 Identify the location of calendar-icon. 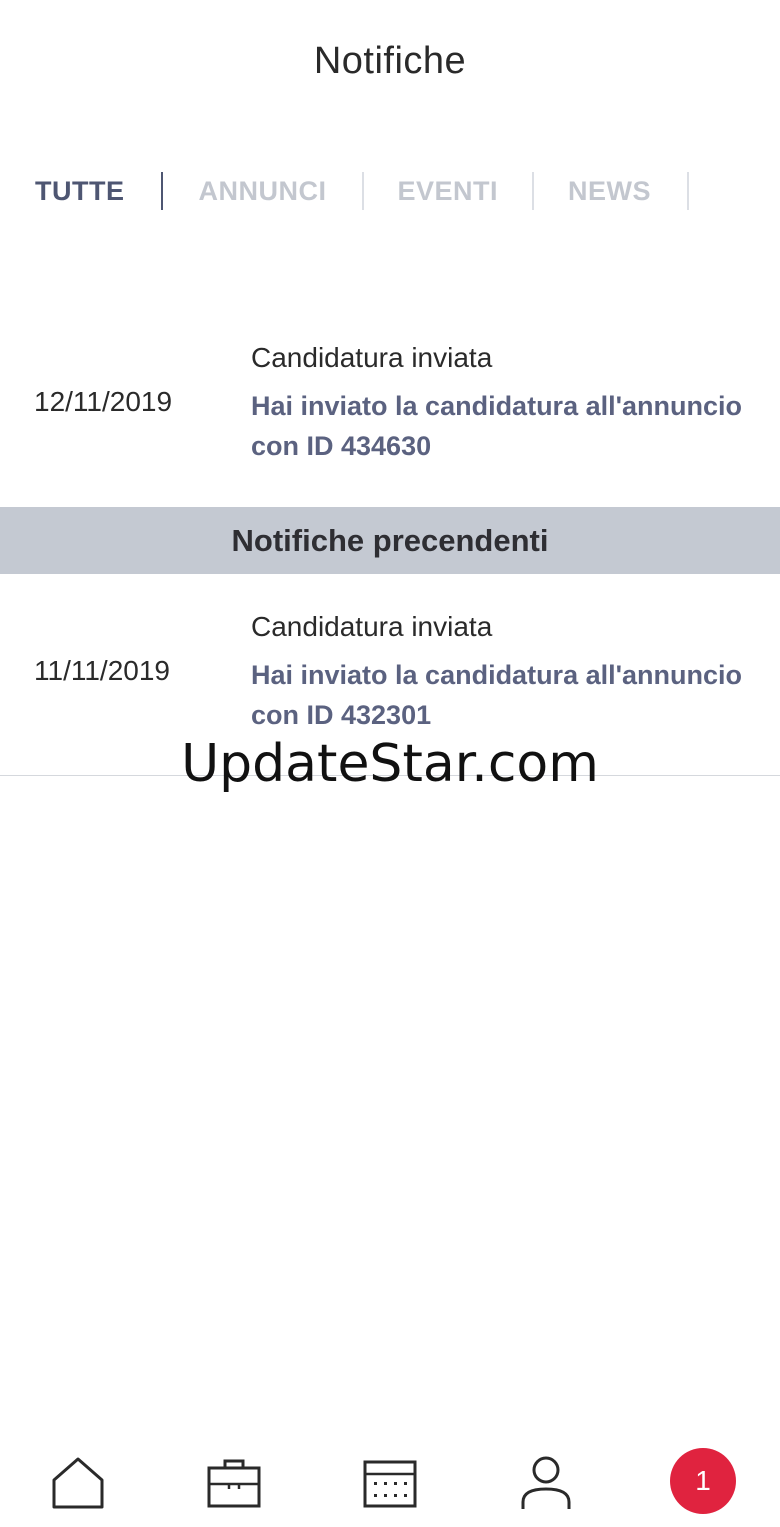
(390, 1484).